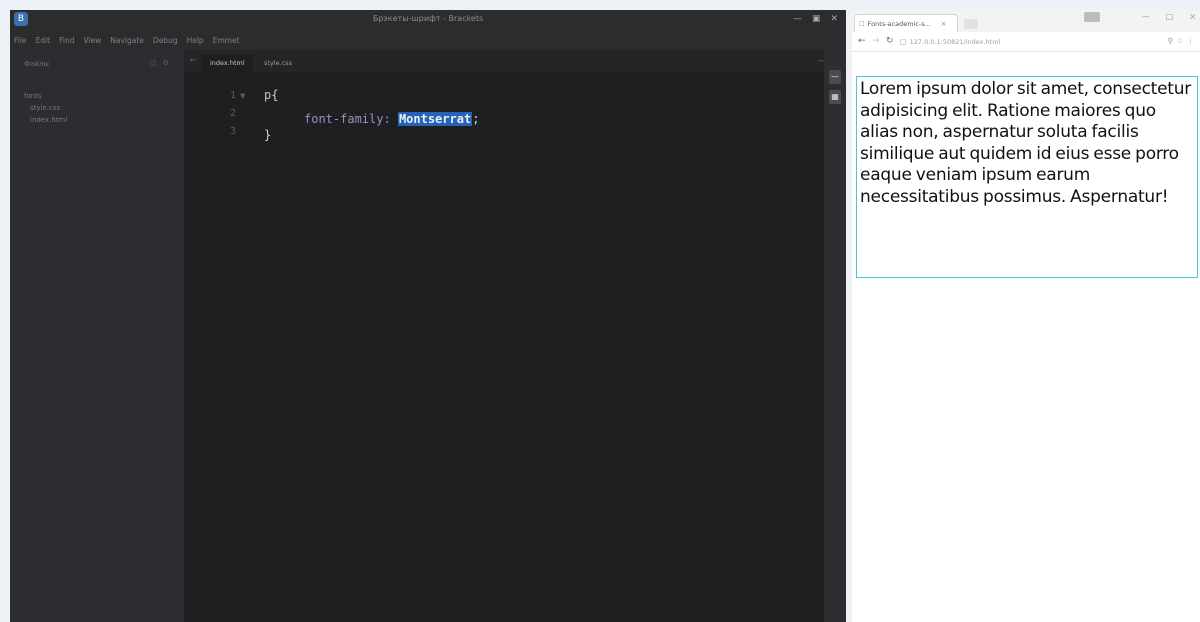 The height and width of the screenshot is (622, 1200). What do you see at coordinates (903, 42) in the screenshot?
I see `page-info-icon: □` at bounding box center [903, 42].